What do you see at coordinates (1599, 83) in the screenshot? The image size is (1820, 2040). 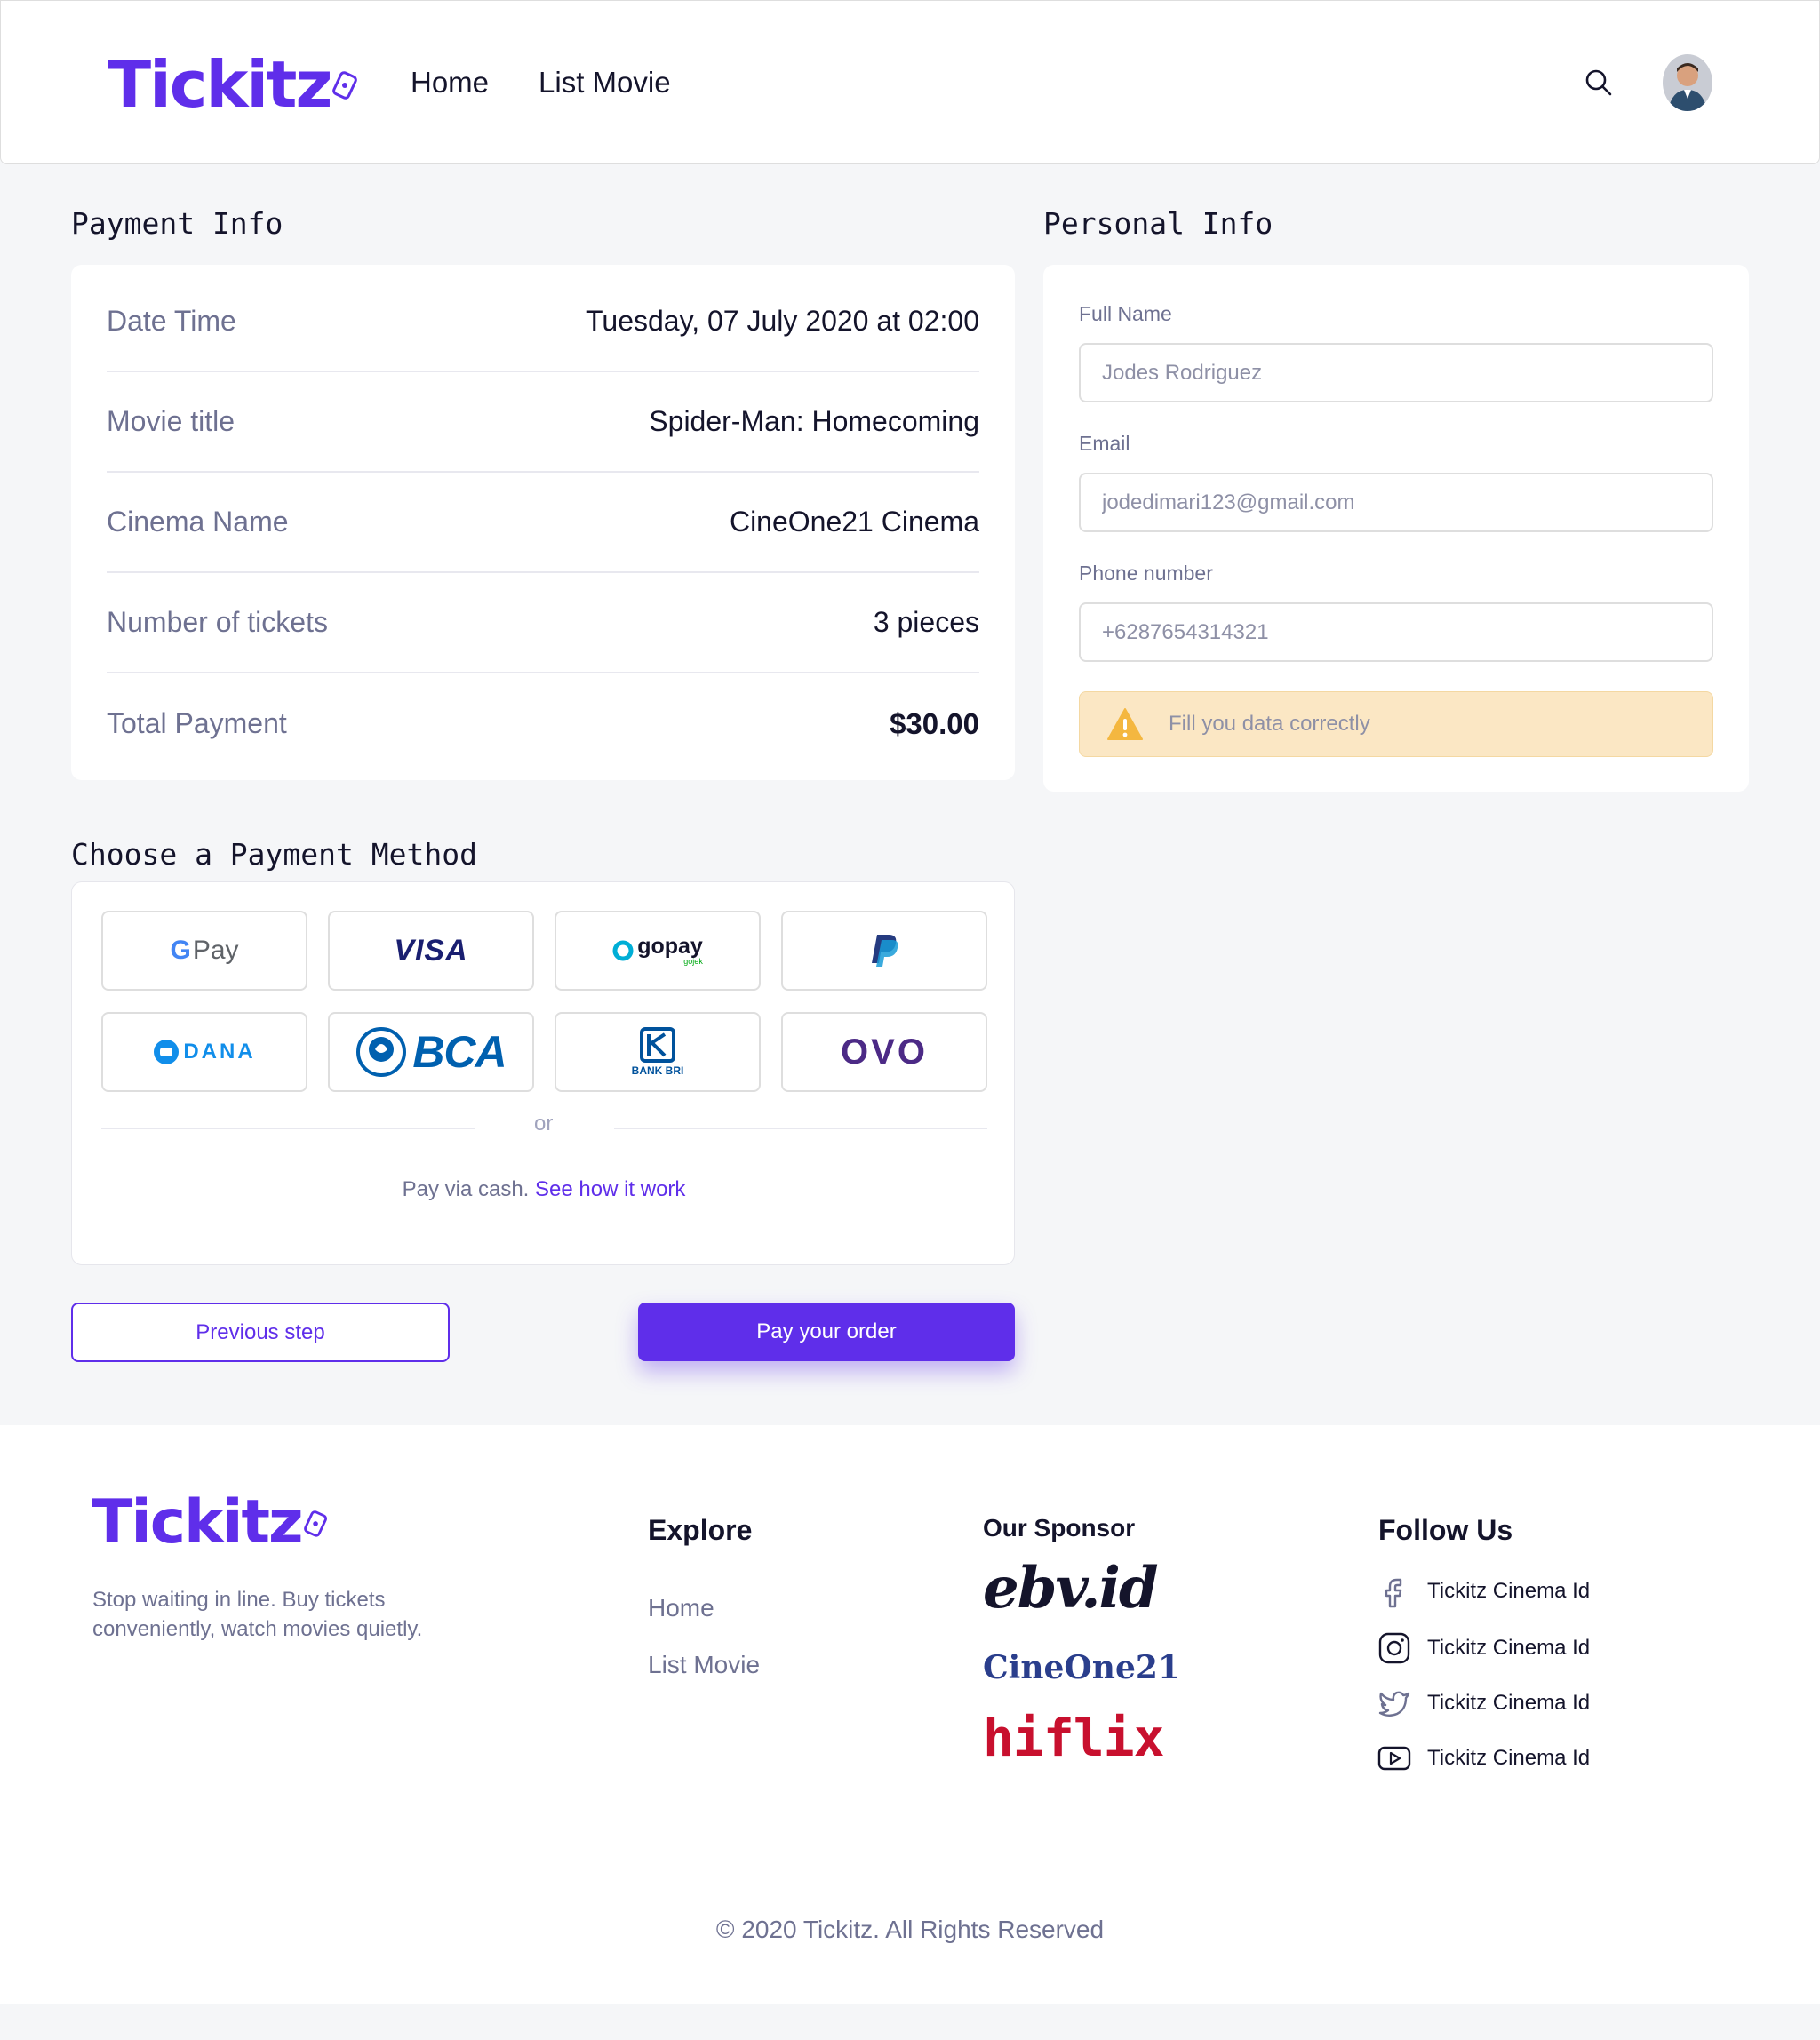 I see `search-icon` at bounding box center [1599, 83].